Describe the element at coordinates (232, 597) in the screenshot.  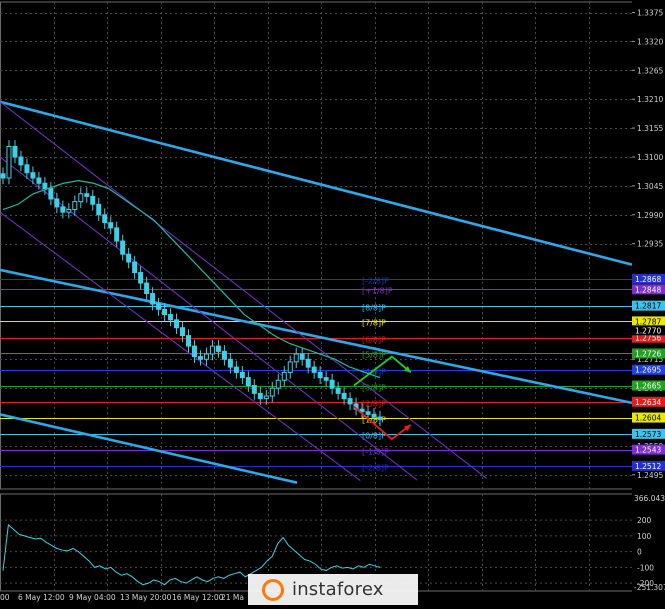
I see `time-tick-label: 21 Ma` at that location.